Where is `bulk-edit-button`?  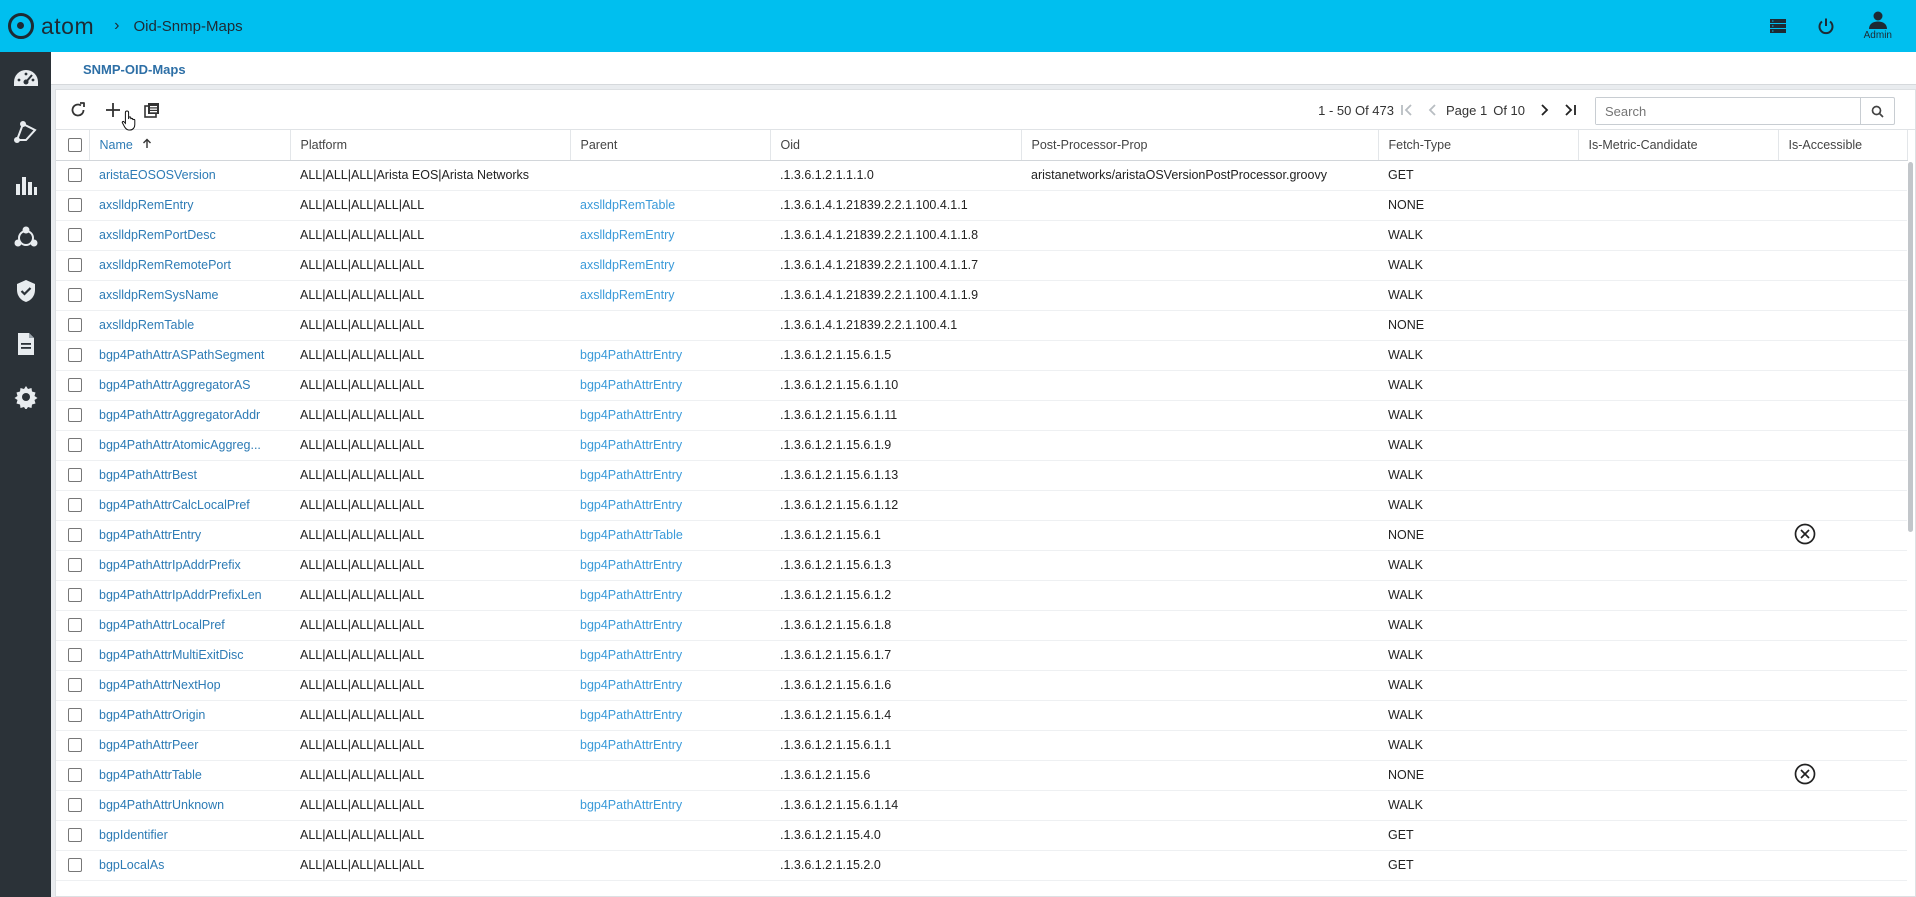 bulk-edit-button is located at coordinates (152, 110).